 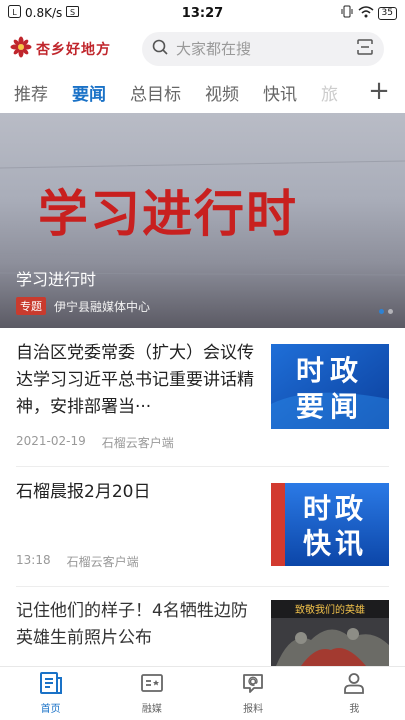 I want to click on network-speed: 0.8K/s, so click(x=44, y=13).